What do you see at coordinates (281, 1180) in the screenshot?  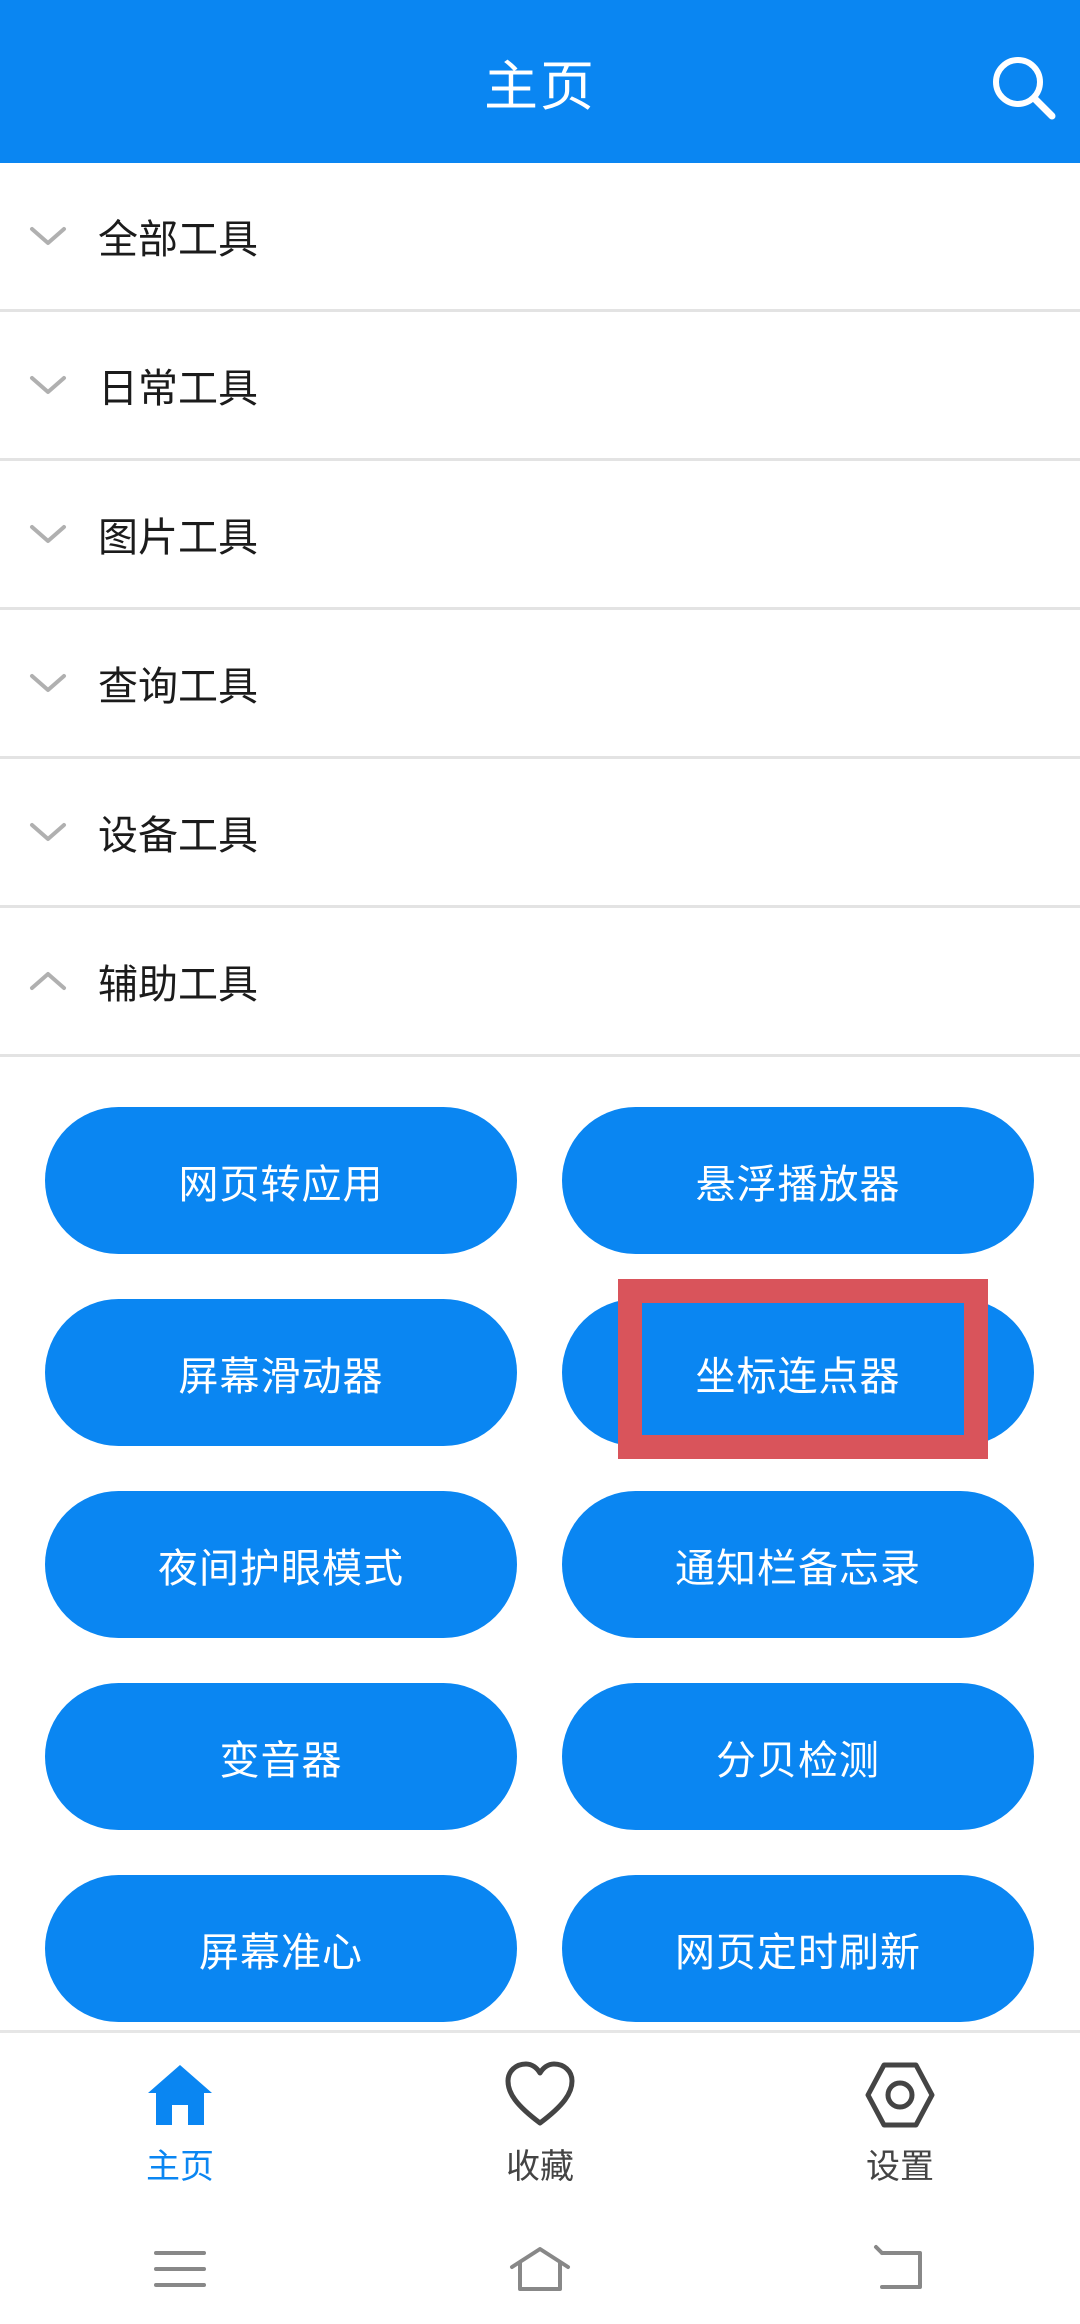 I see `tool-button-web-to-app: 网页转应用` at bounding box center [281, 1180].